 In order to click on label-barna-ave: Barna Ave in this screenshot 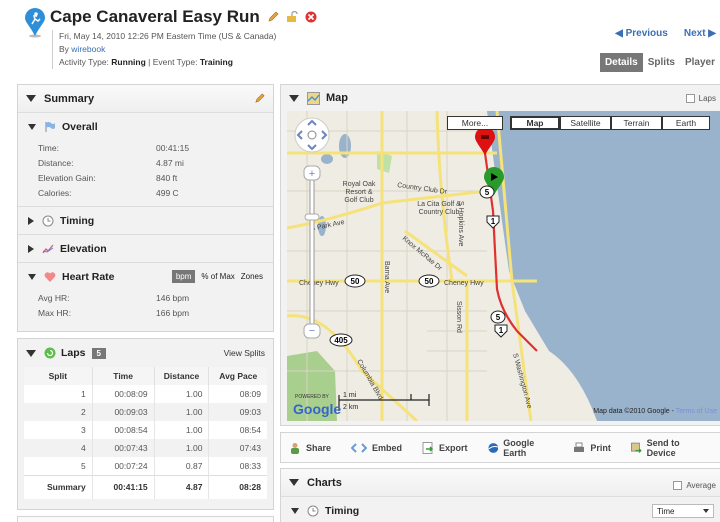, I will do `click(386, 277)`.